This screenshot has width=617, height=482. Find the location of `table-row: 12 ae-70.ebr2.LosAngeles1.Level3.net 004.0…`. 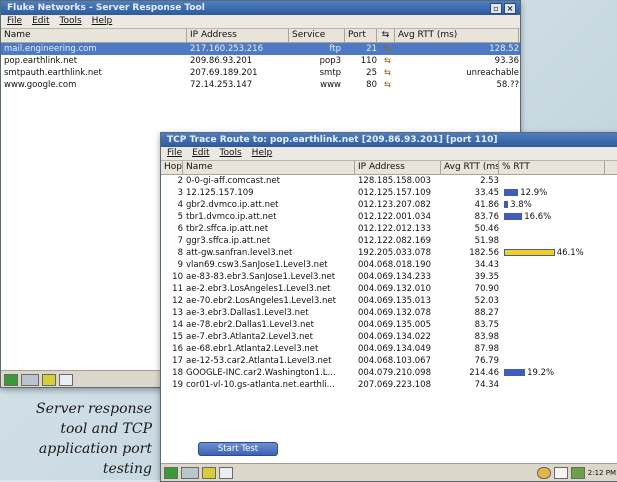

table-row: 12 ae-70.ebr2.LosAngeles1.Level3.net 004.0… is located at coordinates (389, 301).